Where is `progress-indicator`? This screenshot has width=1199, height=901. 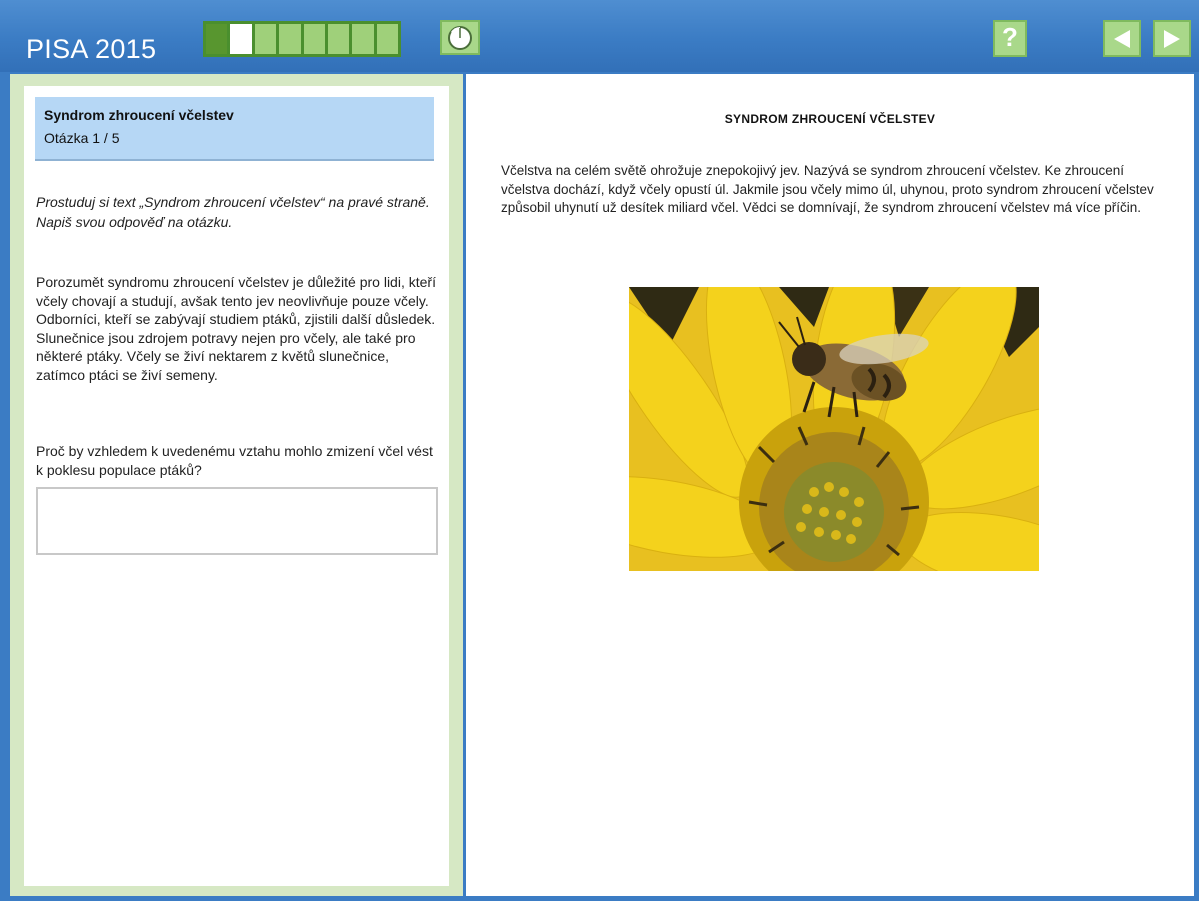 progress-indicator is located at coordinates (302, 39).